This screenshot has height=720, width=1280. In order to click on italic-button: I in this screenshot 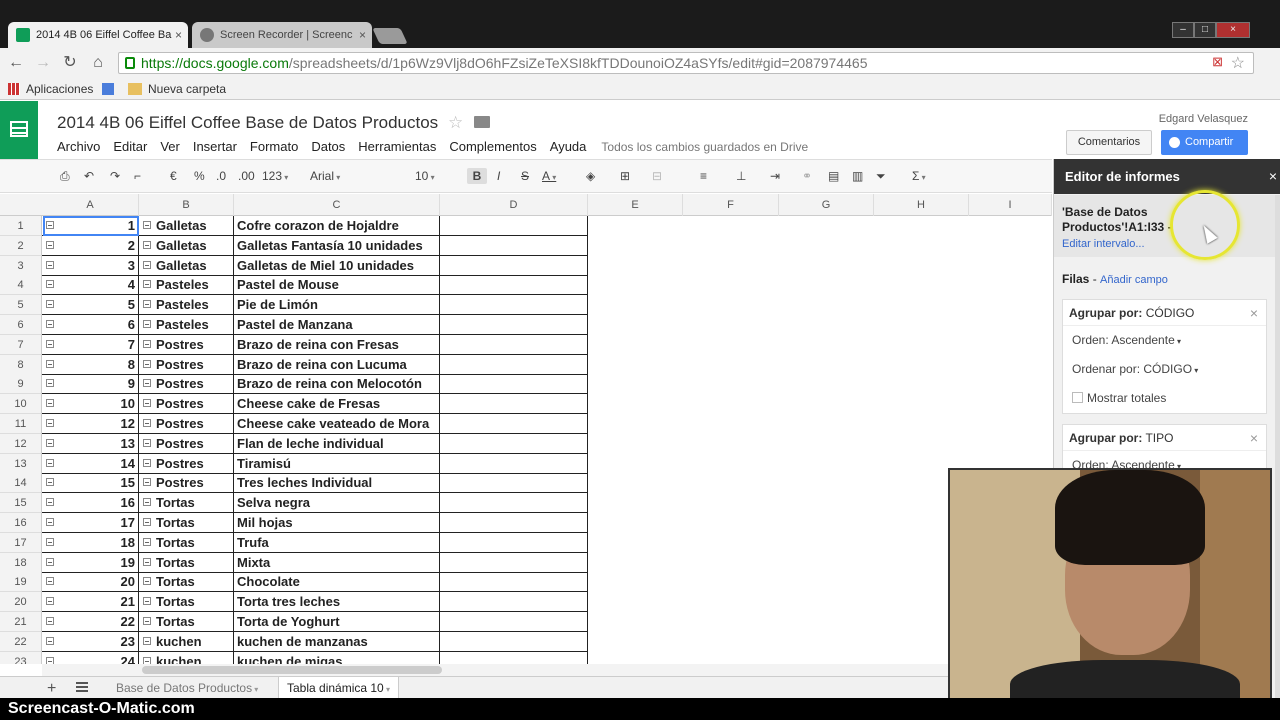, I will do `click(498, 176)`.